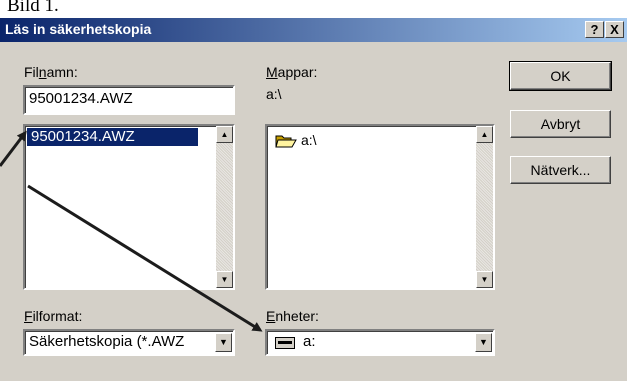 This screenshot has width=627, height=381. I want to click on cancel-button: Avbryt, so click(560, 124).